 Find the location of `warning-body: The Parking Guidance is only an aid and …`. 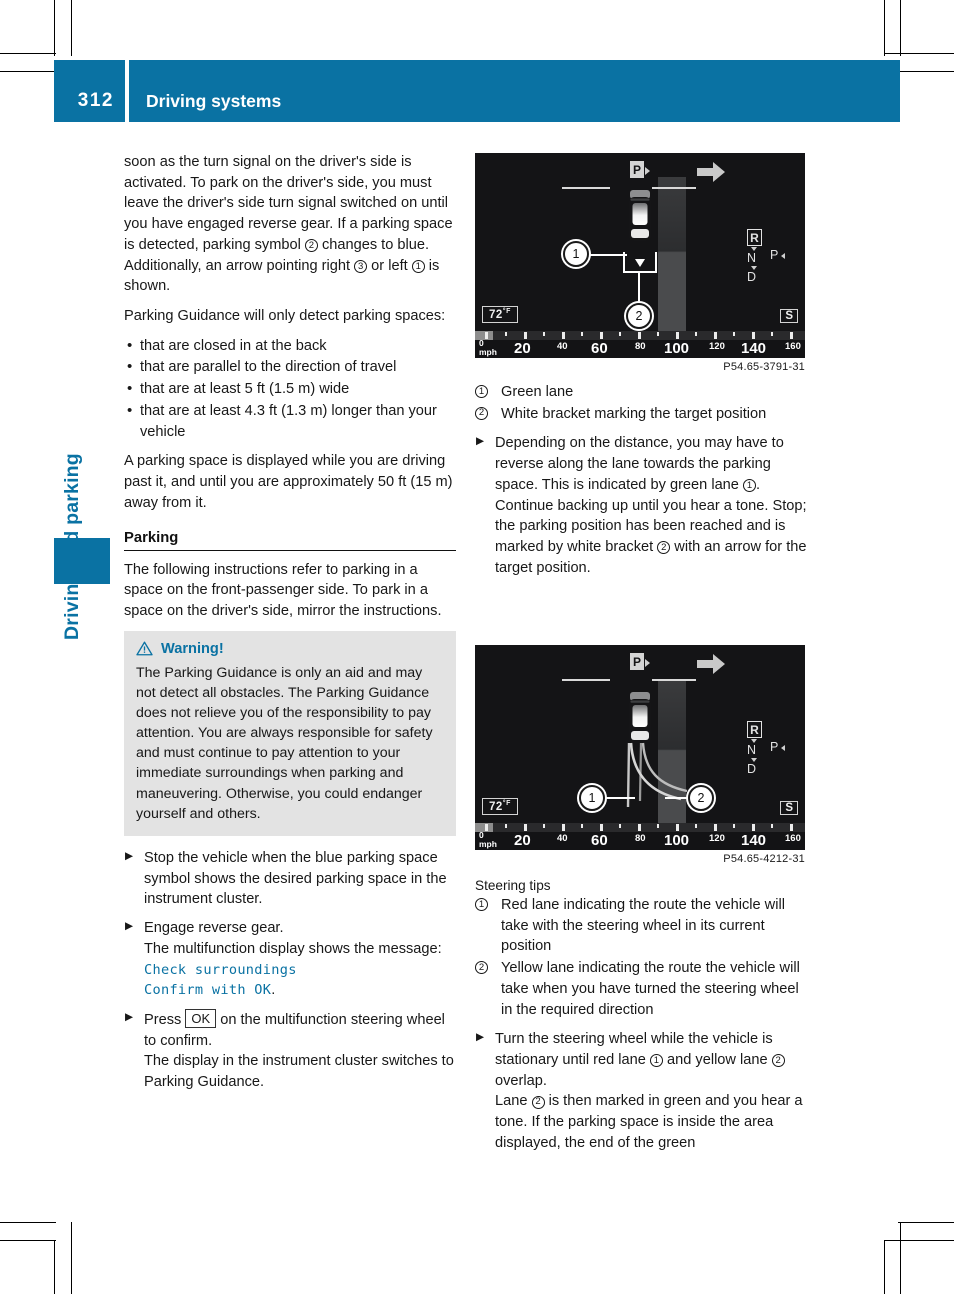

warning-body: The Parking Guidance is only an aid and … is located at coordinates (284, 743).